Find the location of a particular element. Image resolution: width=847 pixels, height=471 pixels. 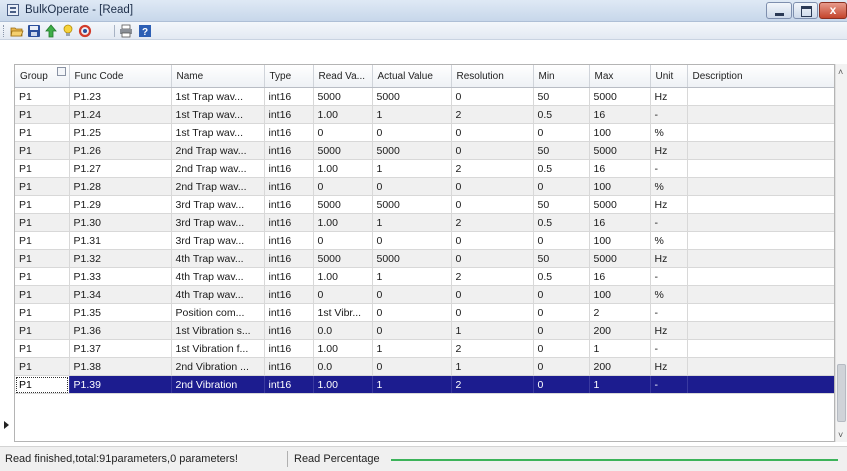

cell-func-code: P1.32 is located at coordinates (120, 258).